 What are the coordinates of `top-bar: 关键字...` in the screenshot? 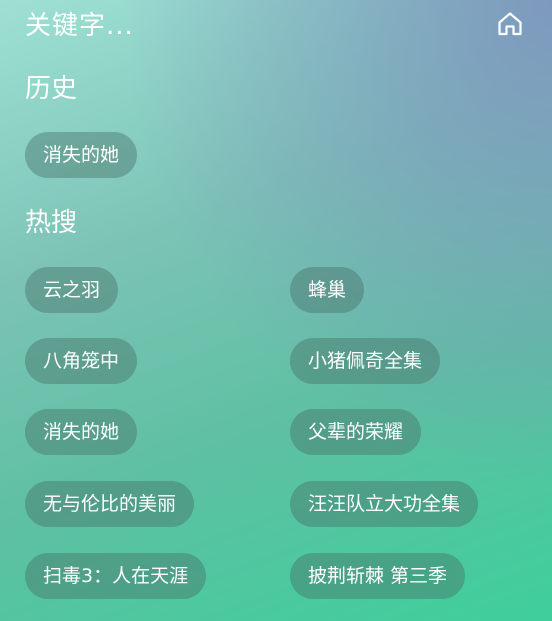 It's located at (276, 27).